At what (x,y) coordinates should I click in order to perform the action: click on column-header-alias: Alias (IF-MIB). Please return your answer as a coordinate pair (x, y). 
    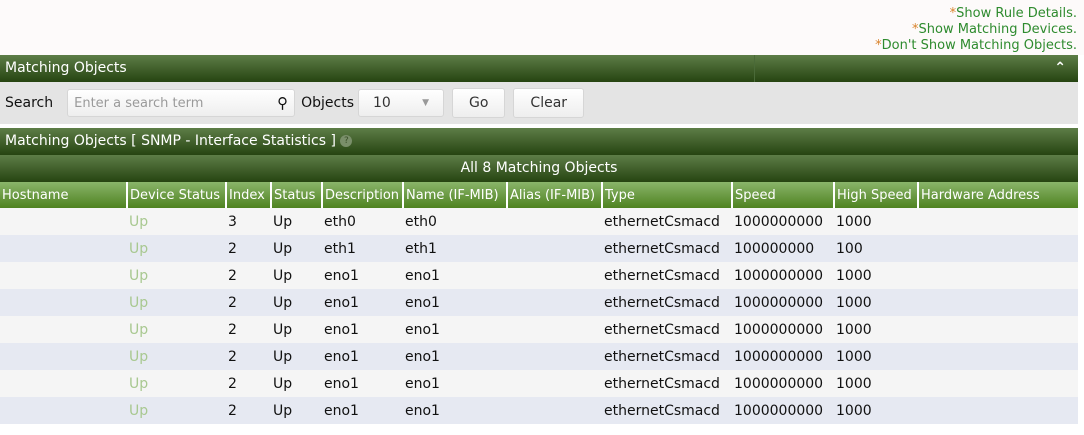
    Looking at the image, I should click on (554, 195).